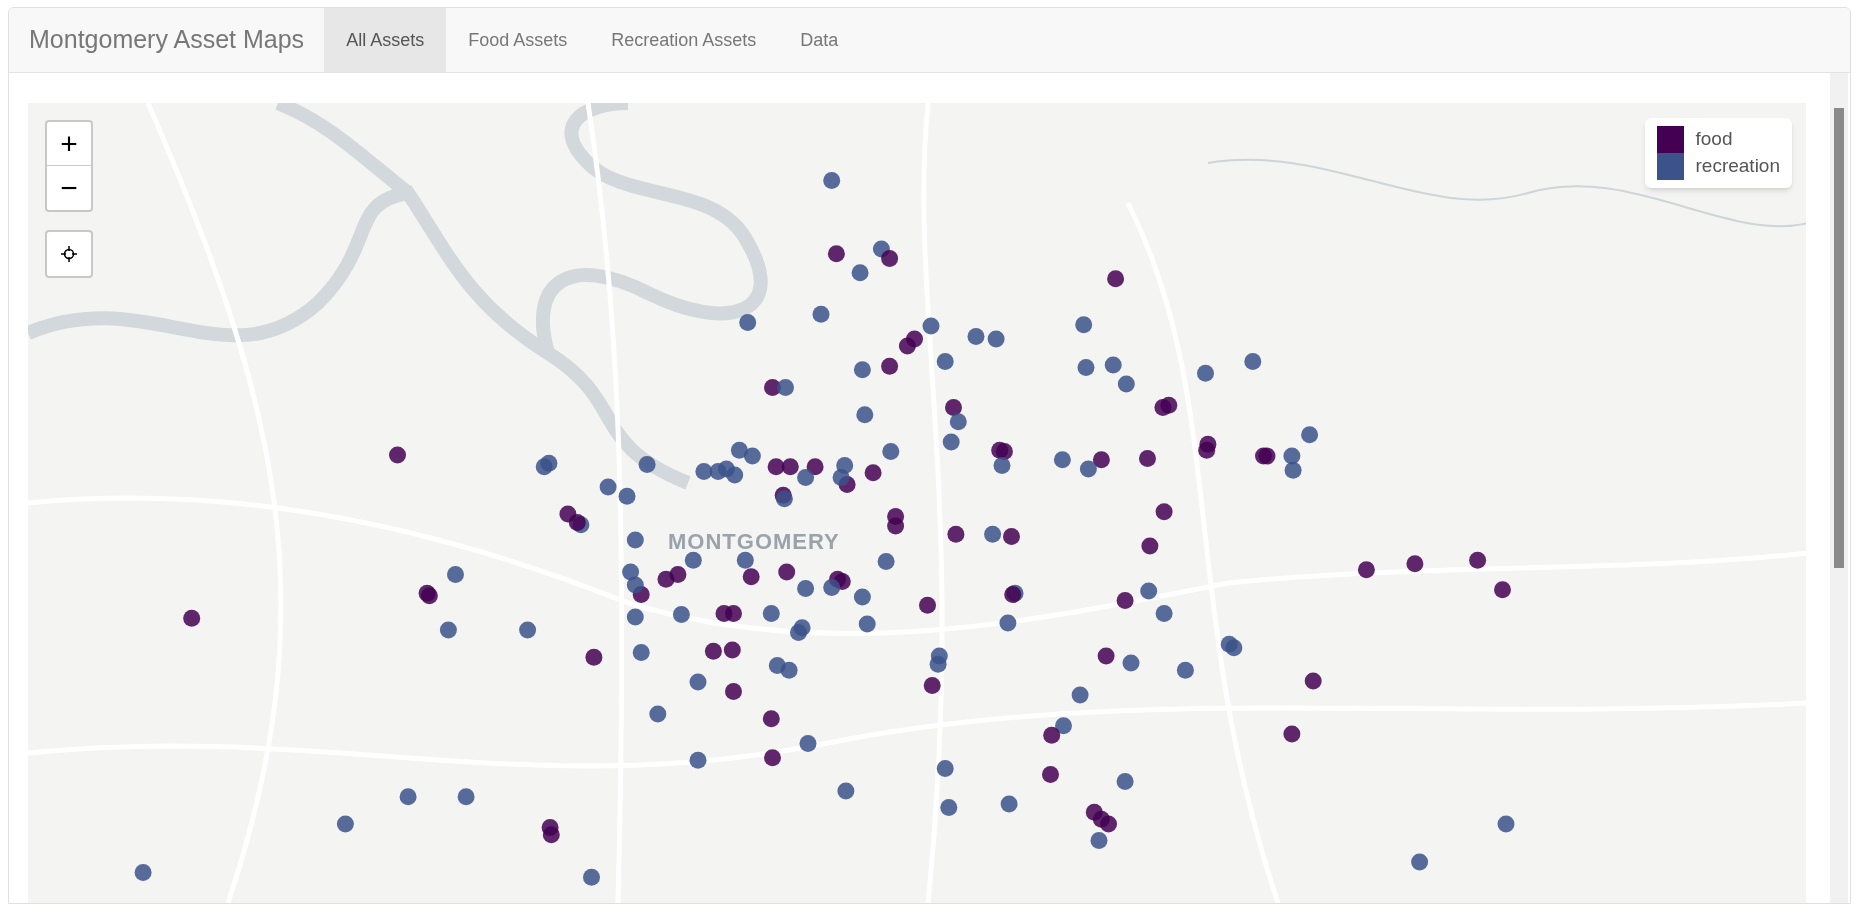 The width and height of the screenshot is (1855, 904). I want to click on nav-tab: Food Assets, so click(518, 40).